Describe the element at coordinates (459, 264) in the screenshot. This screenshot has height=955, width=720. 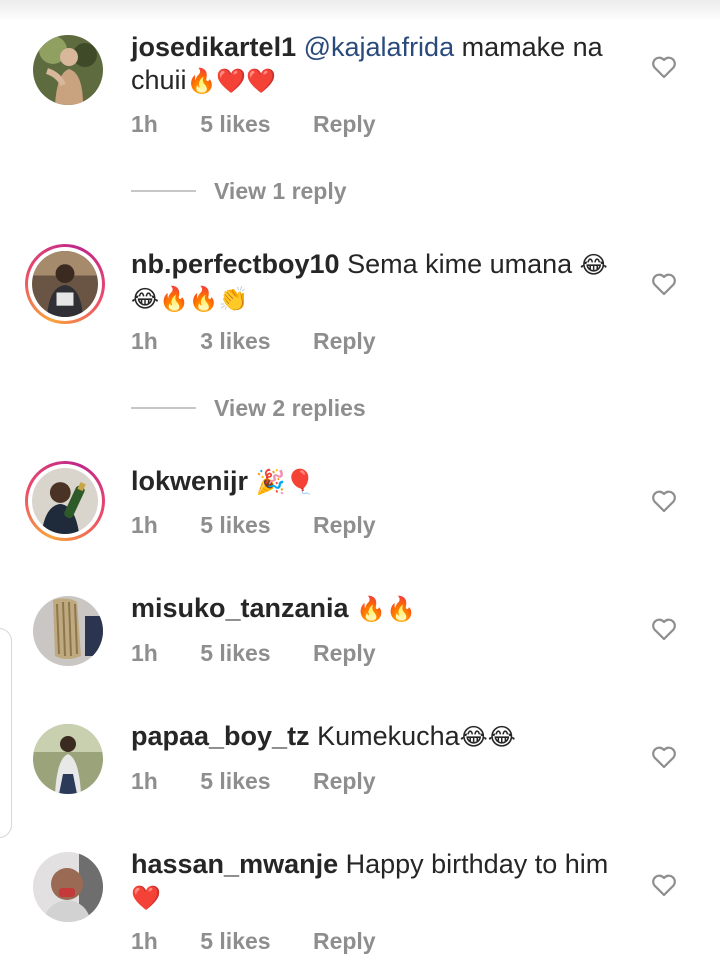
I see `comment-body: Sema kime umana` at that location.